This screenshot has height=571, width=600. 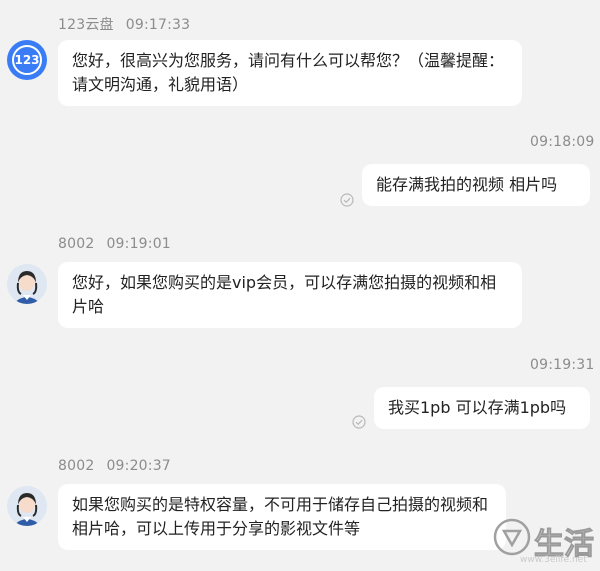 I want to click on message-bubble-outgoing: 能存满我拍的视频 相片吗, so click(x=476, y=185).